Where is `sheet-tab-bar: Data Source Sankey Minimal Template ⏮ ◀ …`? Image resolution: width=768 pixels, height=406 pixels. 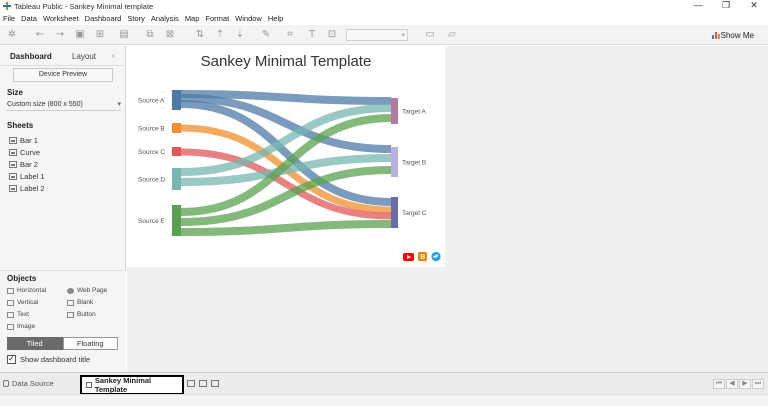 sheet-tab-bar: Data Source Sankey Minimal Template ⏮ ◀ … is located at coordinates (384, 383).